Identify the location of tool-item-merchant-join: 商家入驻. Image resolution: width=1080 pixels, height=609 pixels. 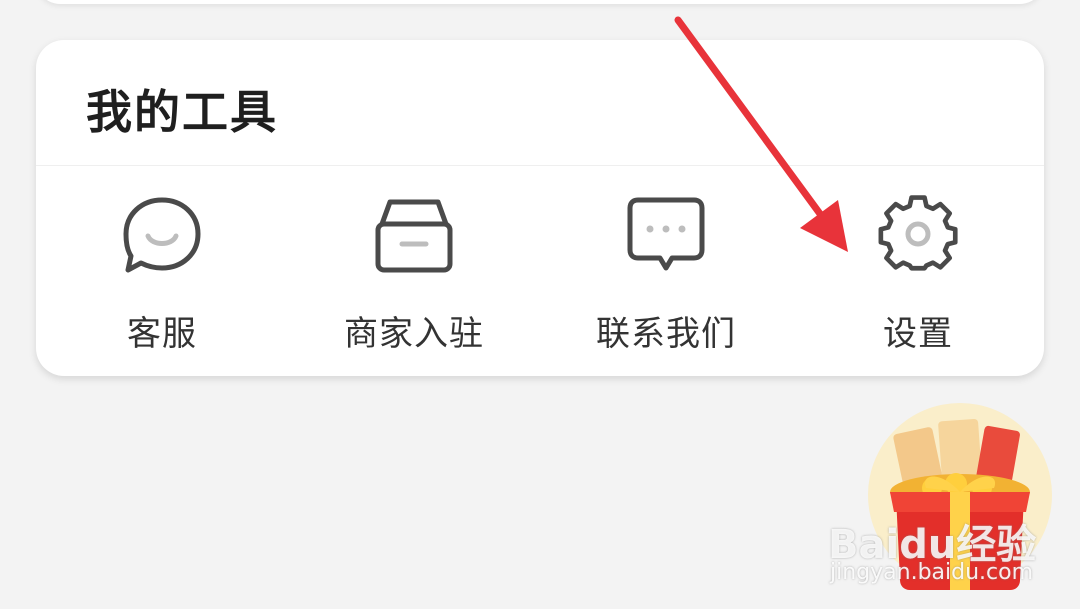
(414, 279).